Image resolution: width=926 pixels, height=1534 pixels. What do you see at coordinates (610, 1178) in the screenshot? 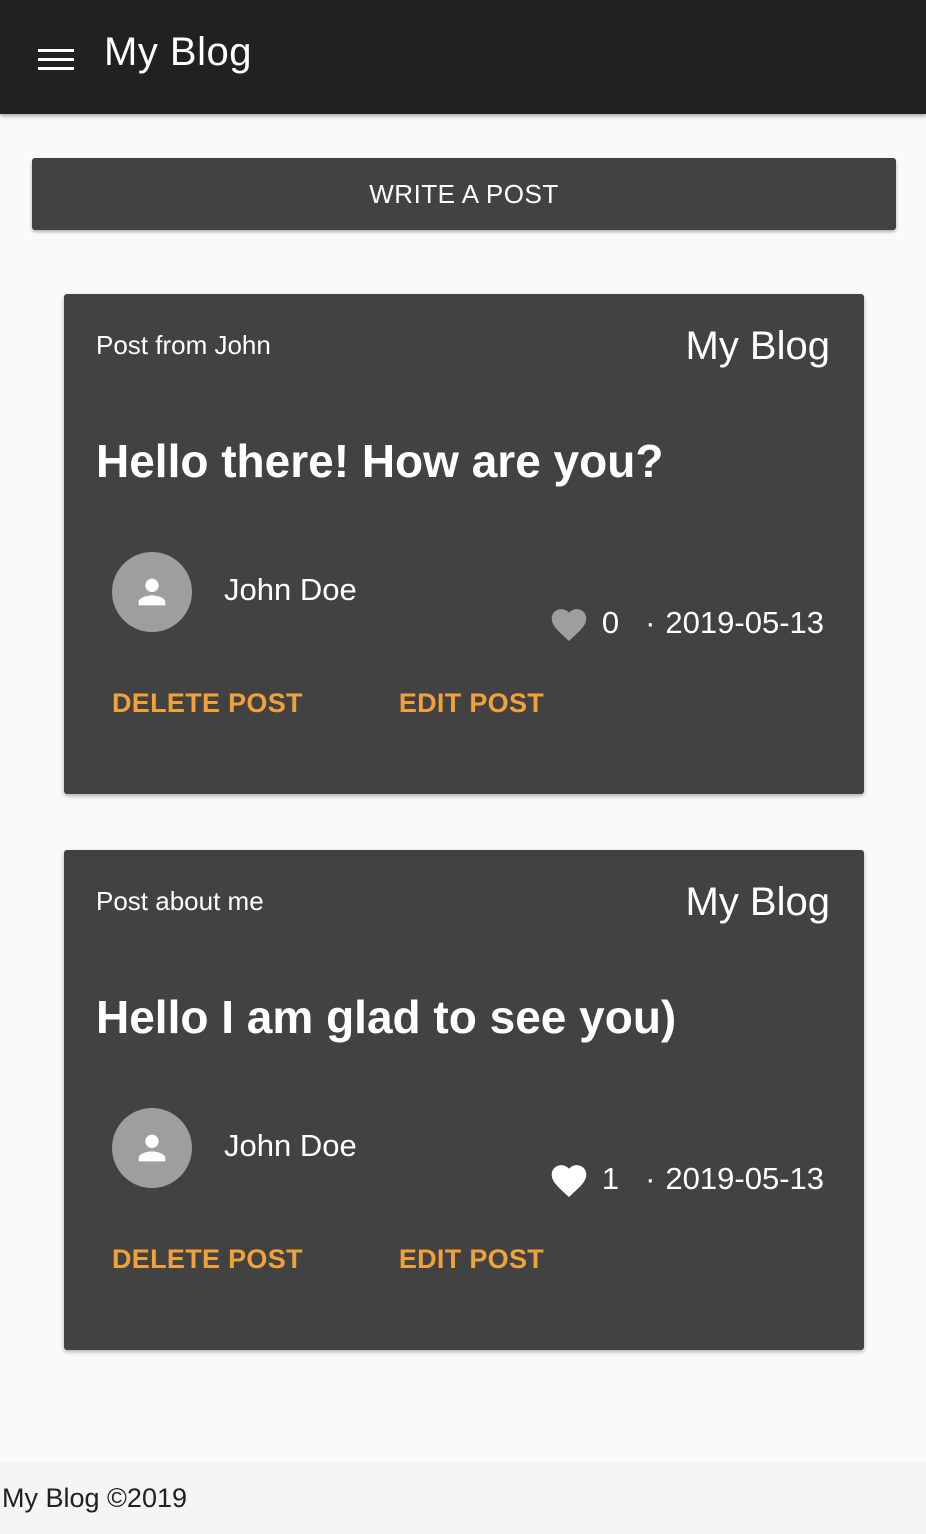
I see `like-count: 1` at bounding box center [610, 1178].